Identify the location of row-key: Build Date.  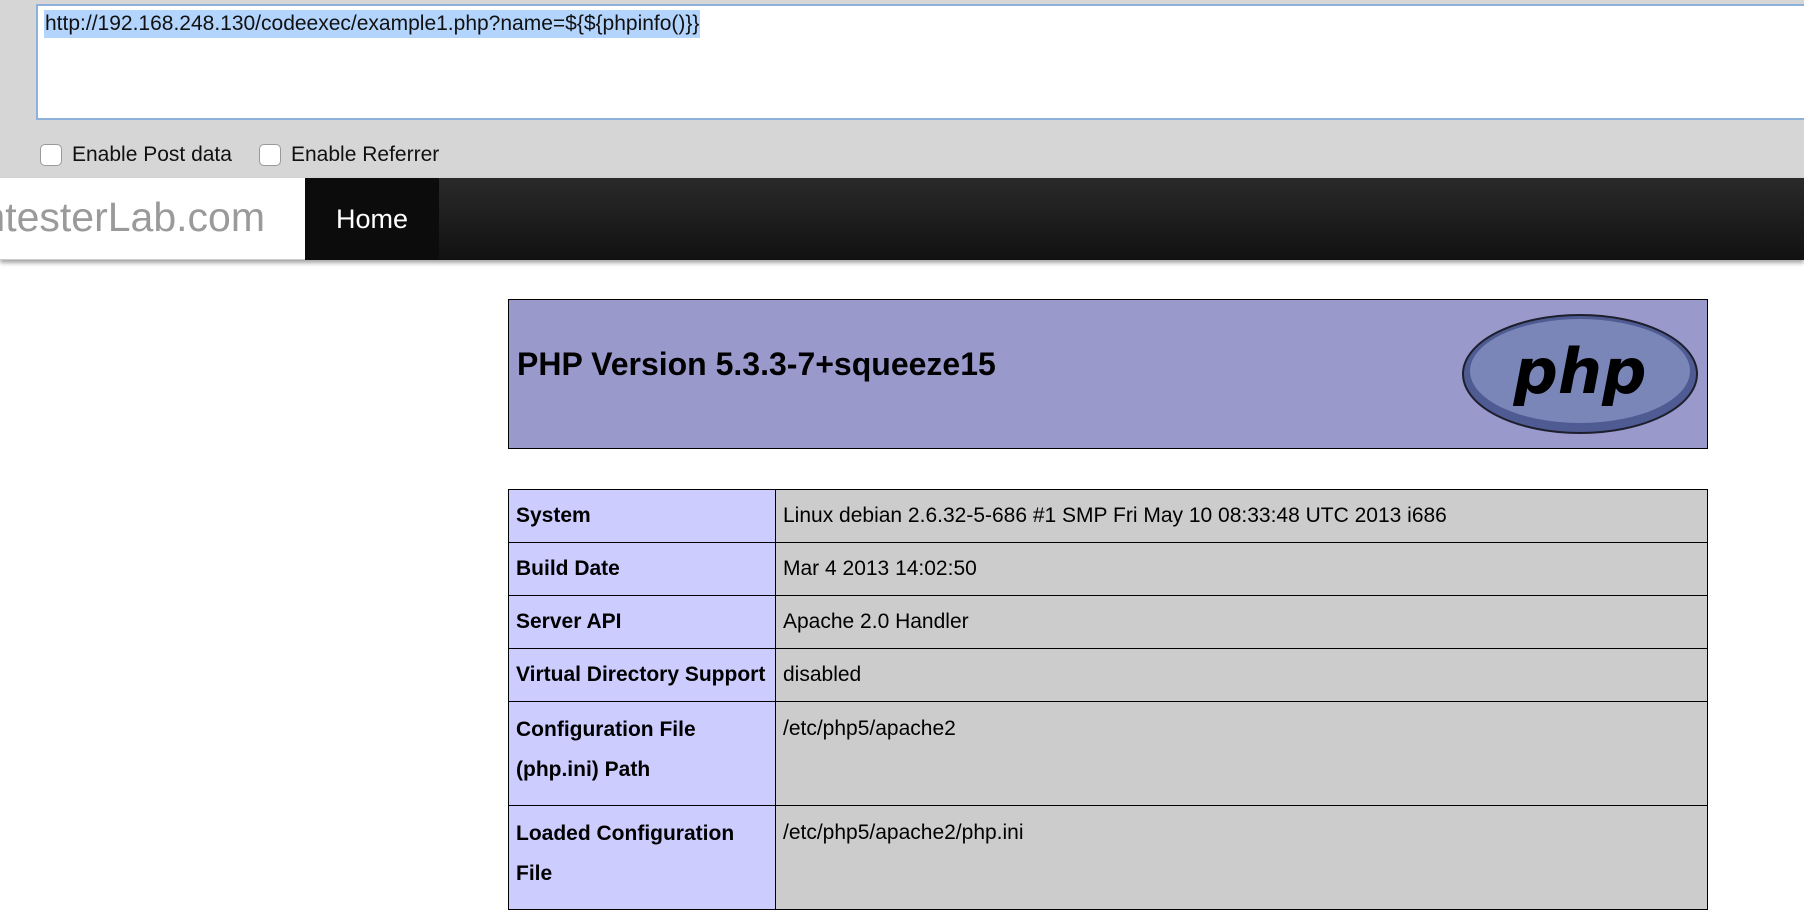
(642, 569).